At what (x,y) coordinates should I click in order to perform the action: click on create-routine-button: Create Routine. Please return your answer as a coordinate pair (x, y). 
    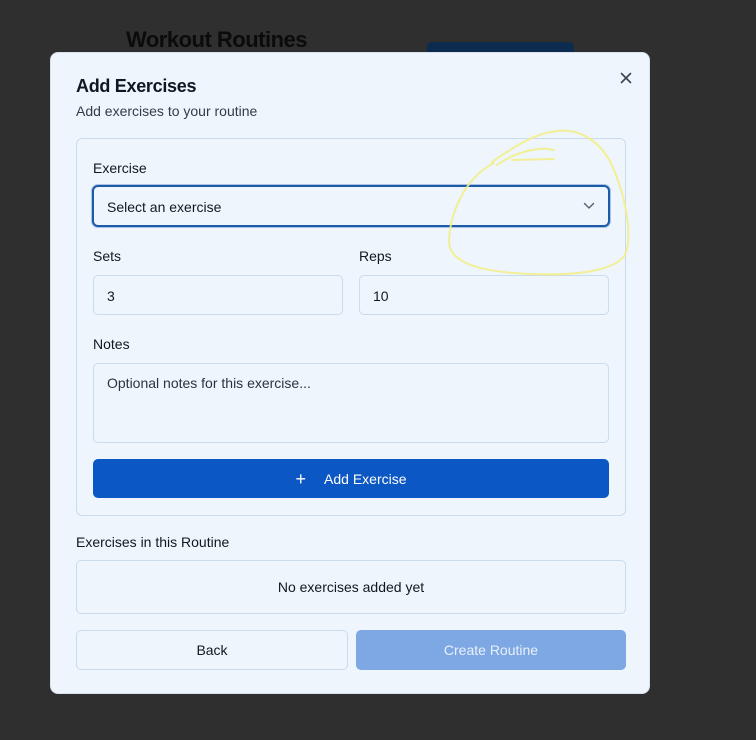
    Looking at the image, I should click on (491, 650).